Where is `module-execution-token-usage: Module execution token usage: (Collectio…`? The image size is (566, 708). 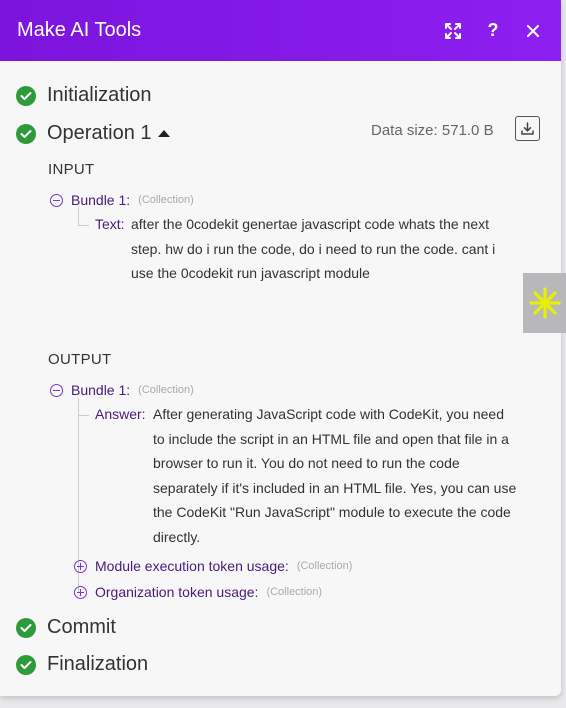 module-execution-token-usage: Module execution token usage: (Collectio… is located at coordinates (213, 566).